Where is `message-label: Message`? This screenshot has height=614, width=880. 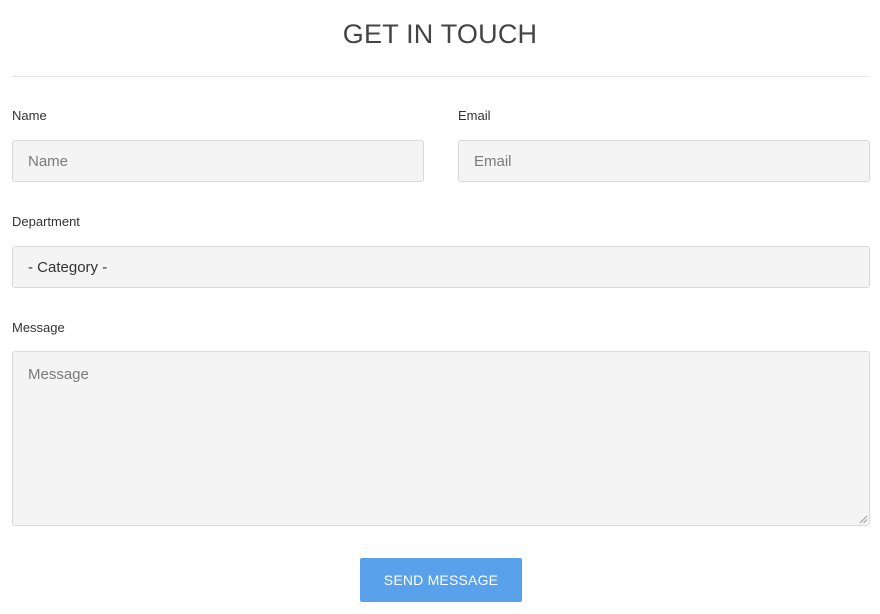
message-label: Message is located at coordinates (38, 327).